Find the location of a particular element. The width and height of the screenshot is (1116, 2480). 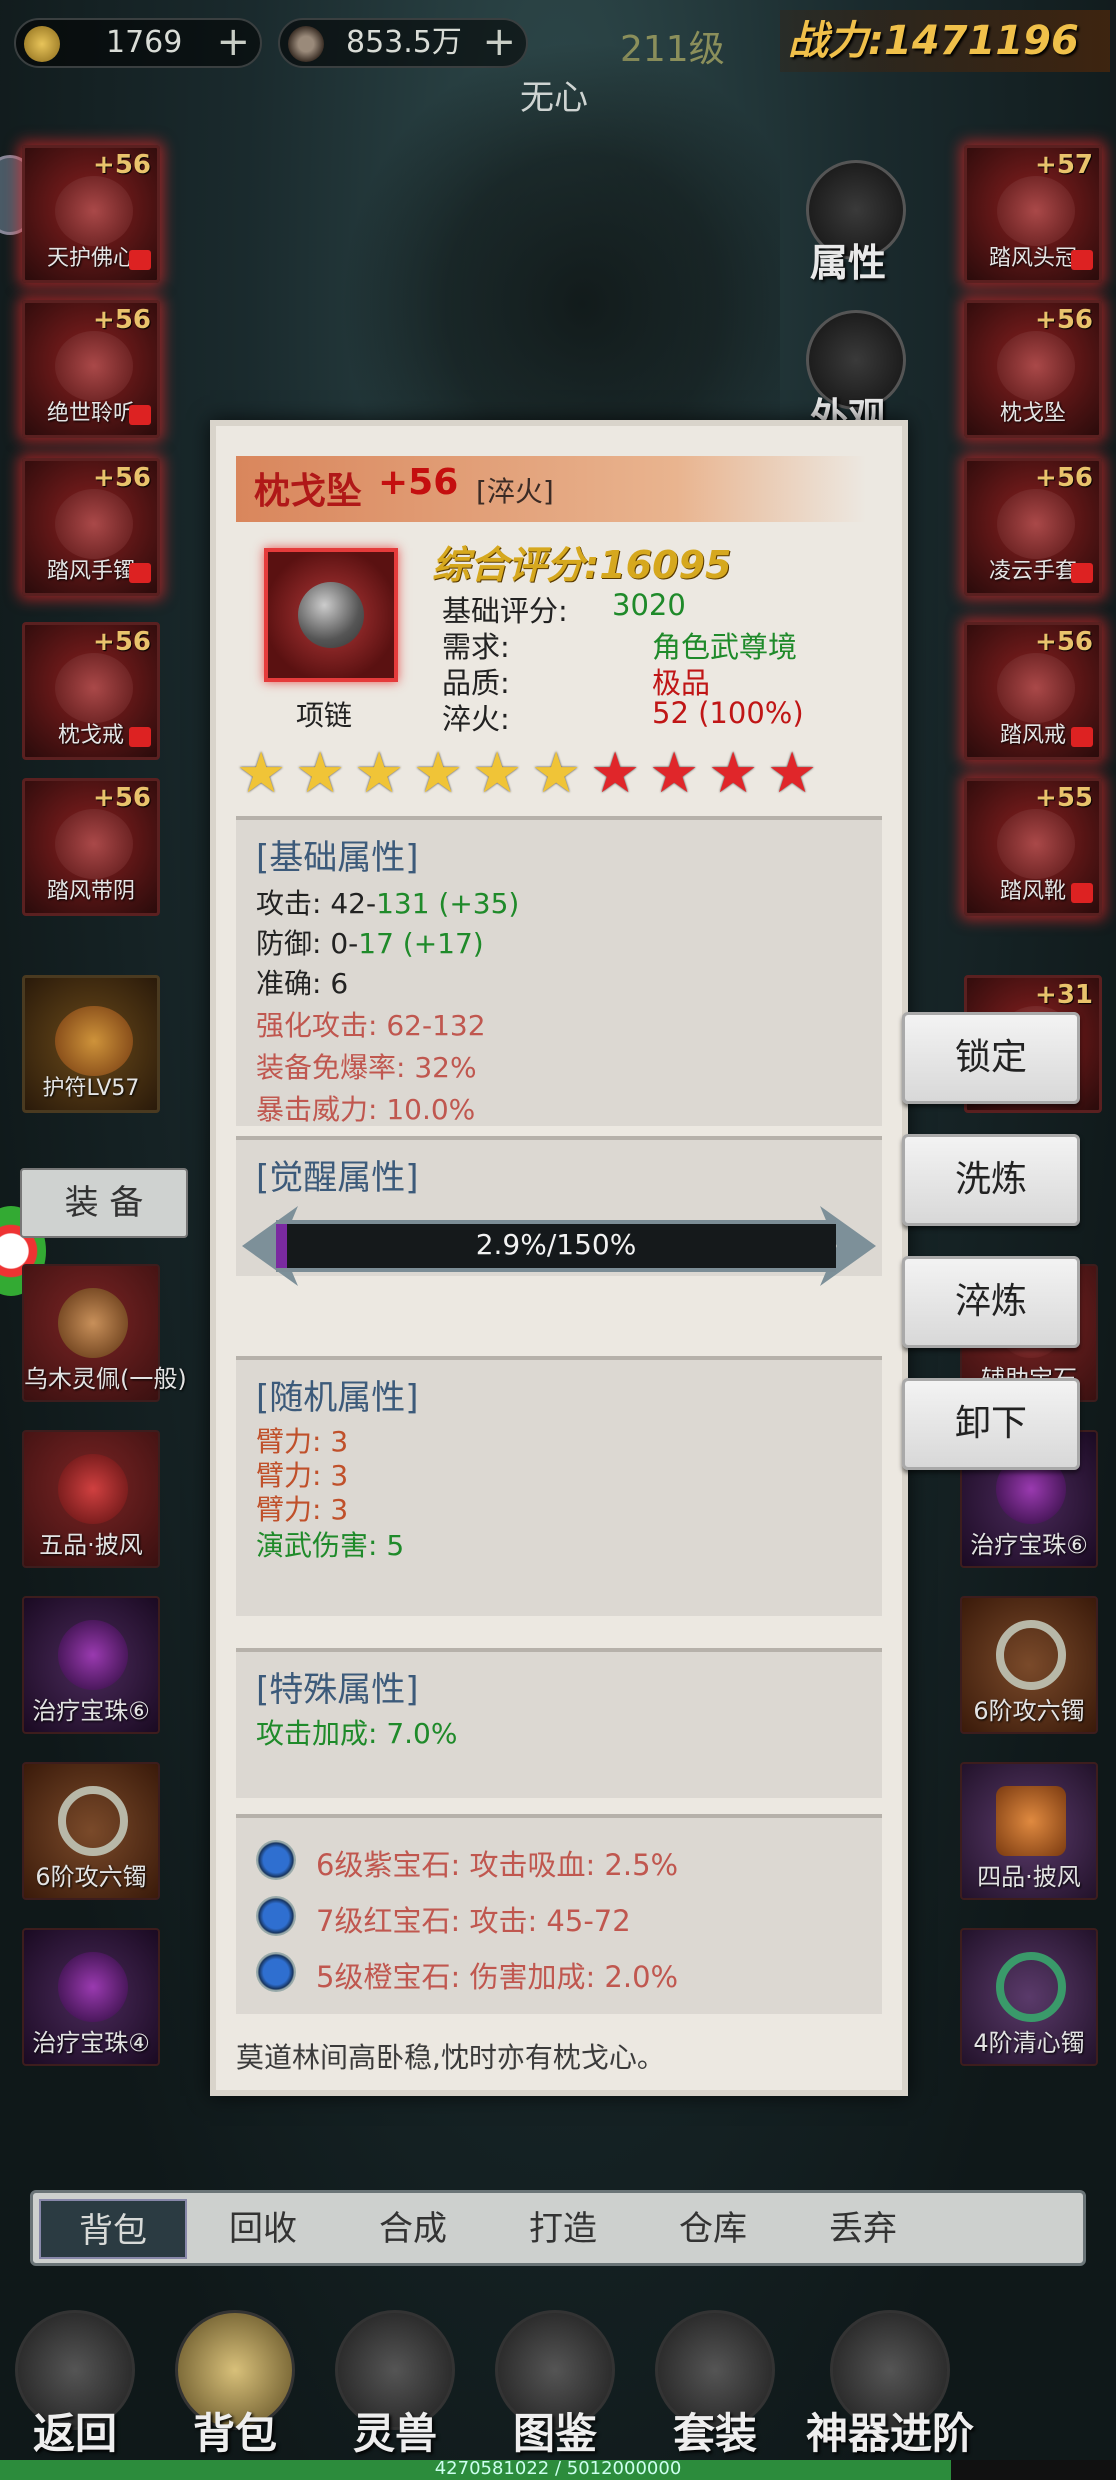

tab-bag: 背包 is located at coordinates (113, 2229).